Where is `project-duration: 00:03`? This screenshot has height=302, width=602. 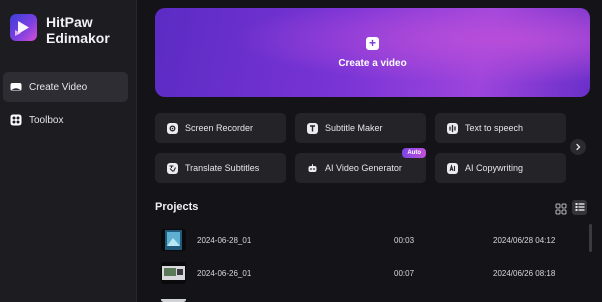 project-duration: 00:03 is located at coordinates (404, 240).